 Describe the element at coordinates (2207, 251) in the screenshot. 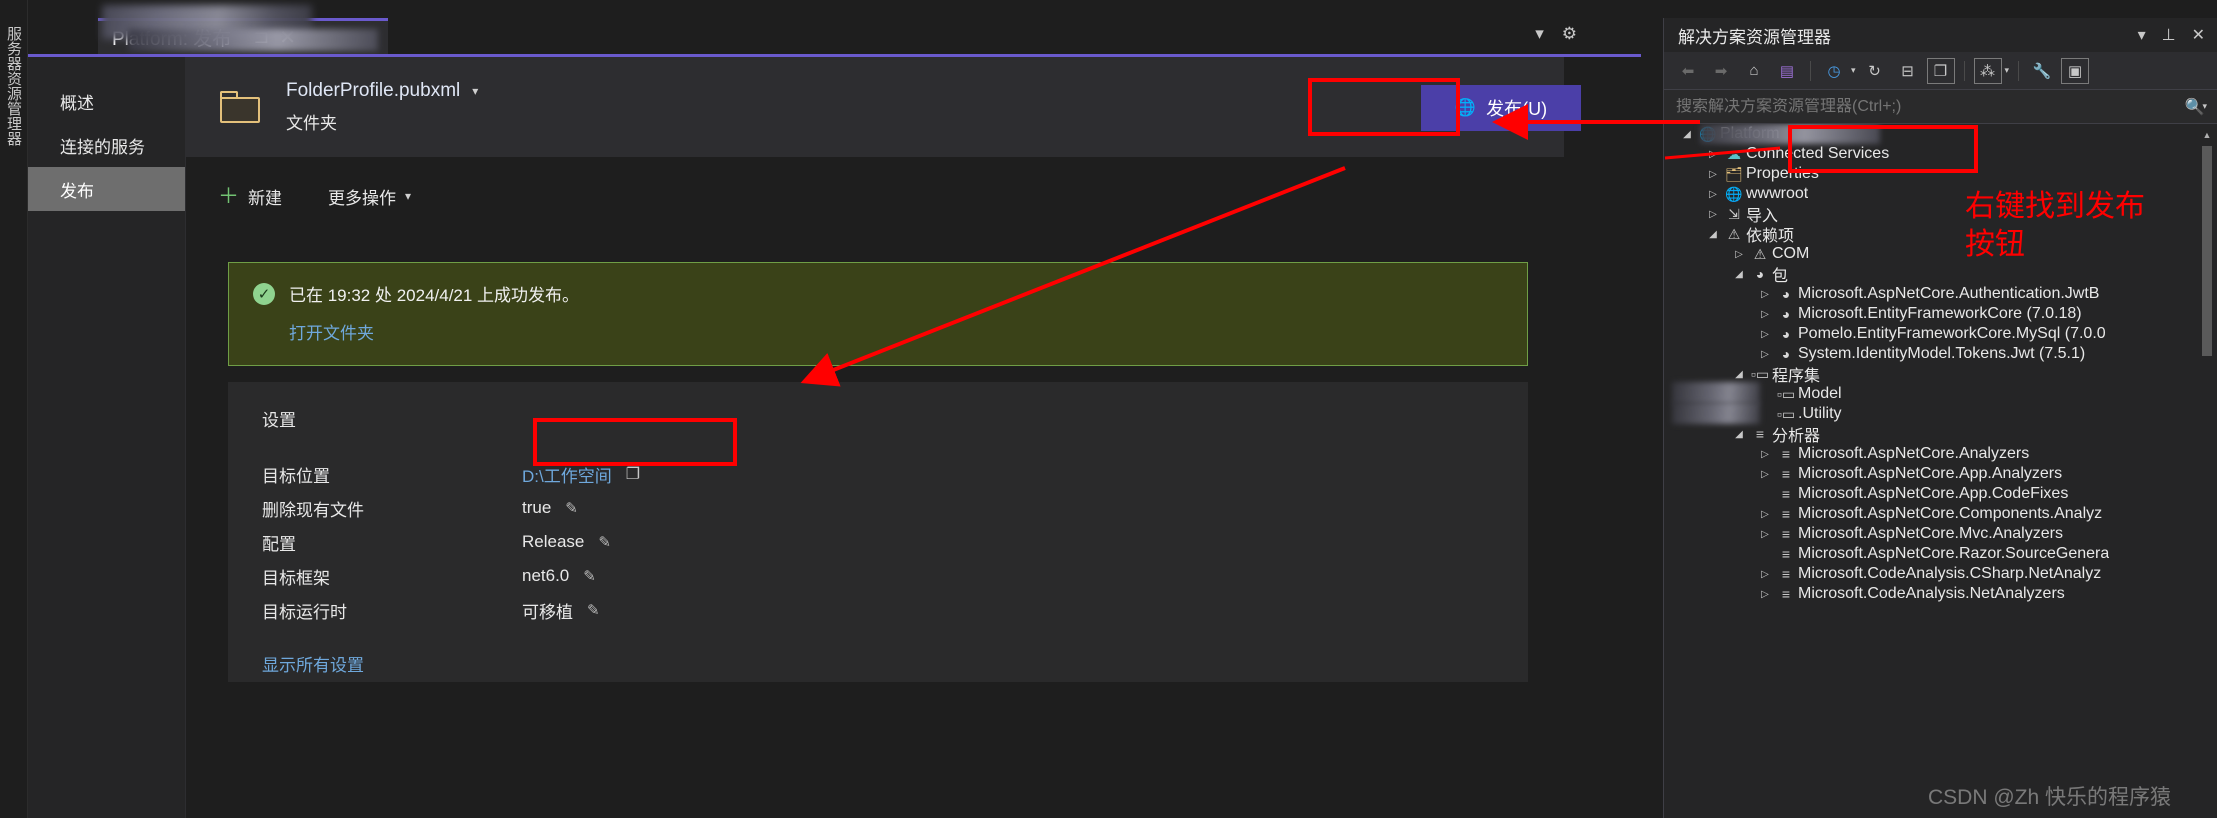

I see `scroll-thumb` at that location.